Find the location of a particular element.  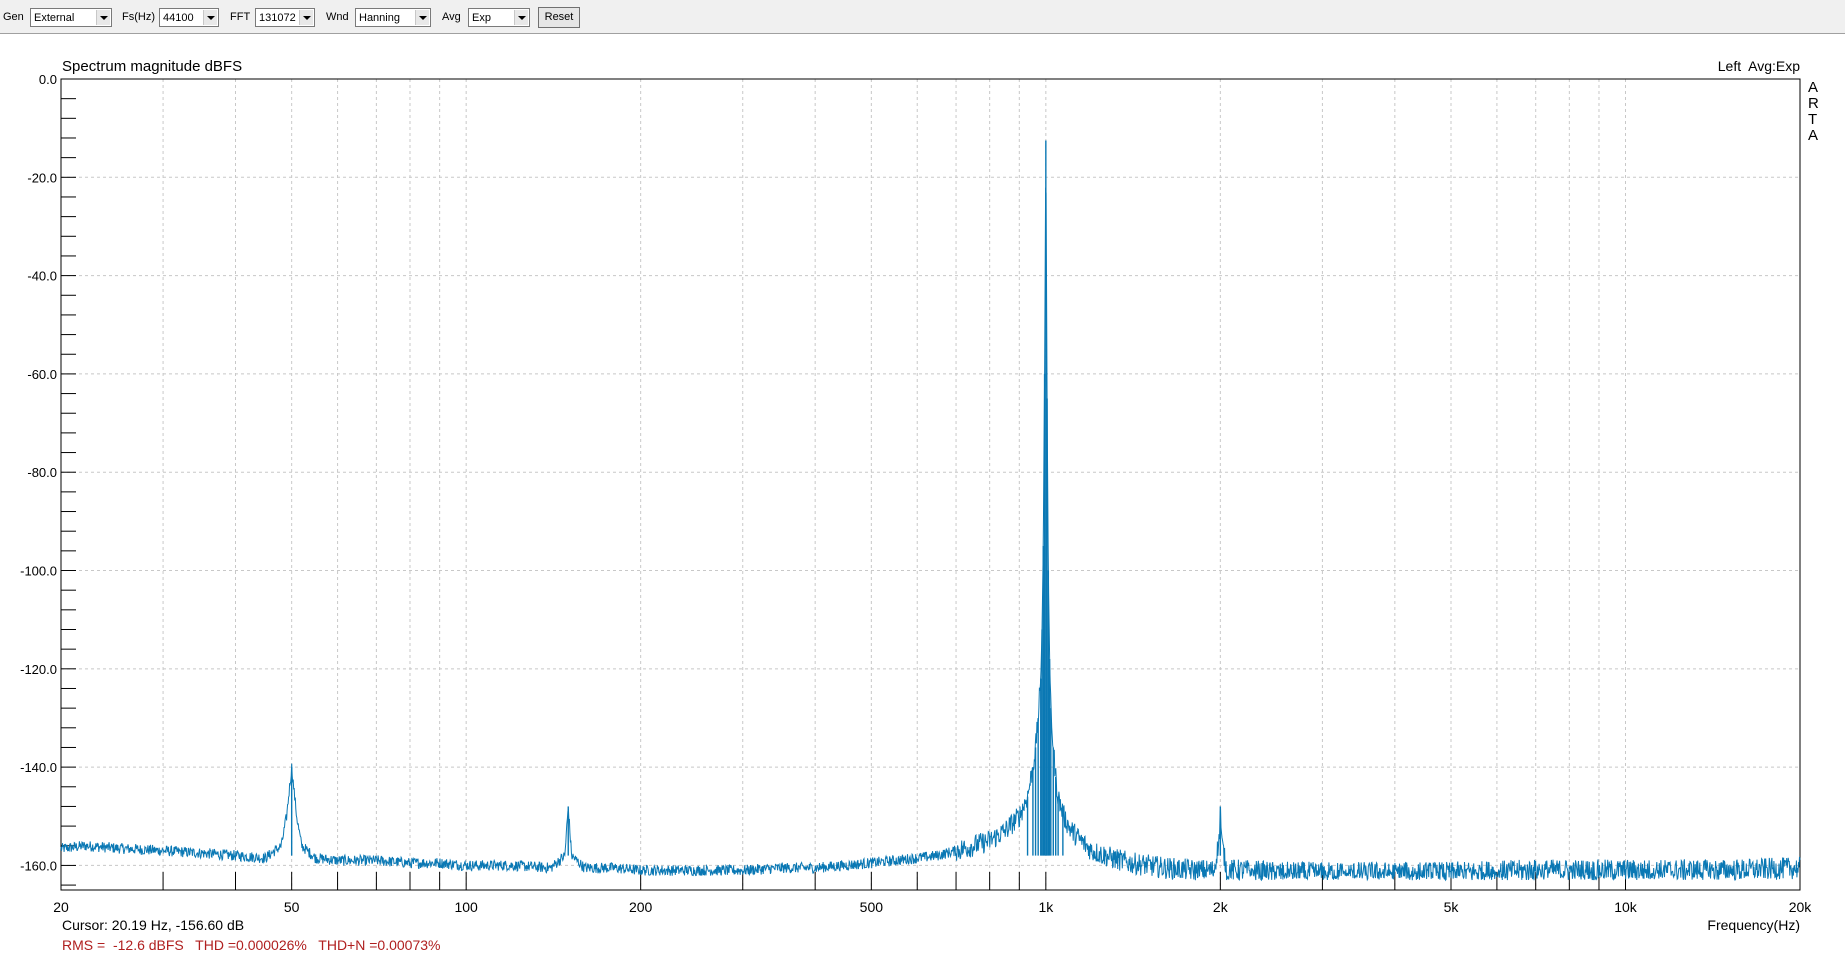

arta-letter-3: T is located at coordinates (1812, 119).